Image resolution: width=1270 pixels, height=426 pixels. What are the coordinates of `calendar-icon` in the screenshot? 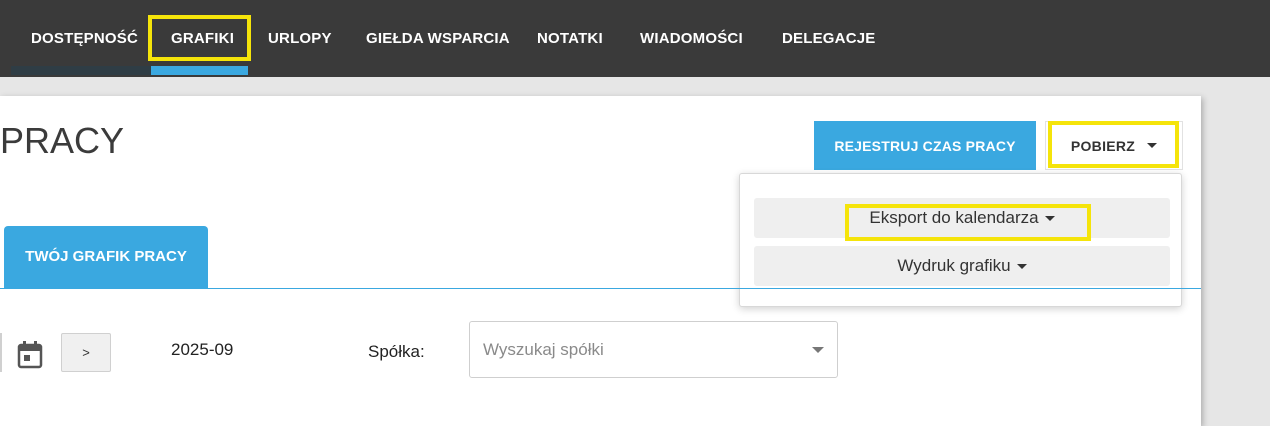 It's located at (30, 355).